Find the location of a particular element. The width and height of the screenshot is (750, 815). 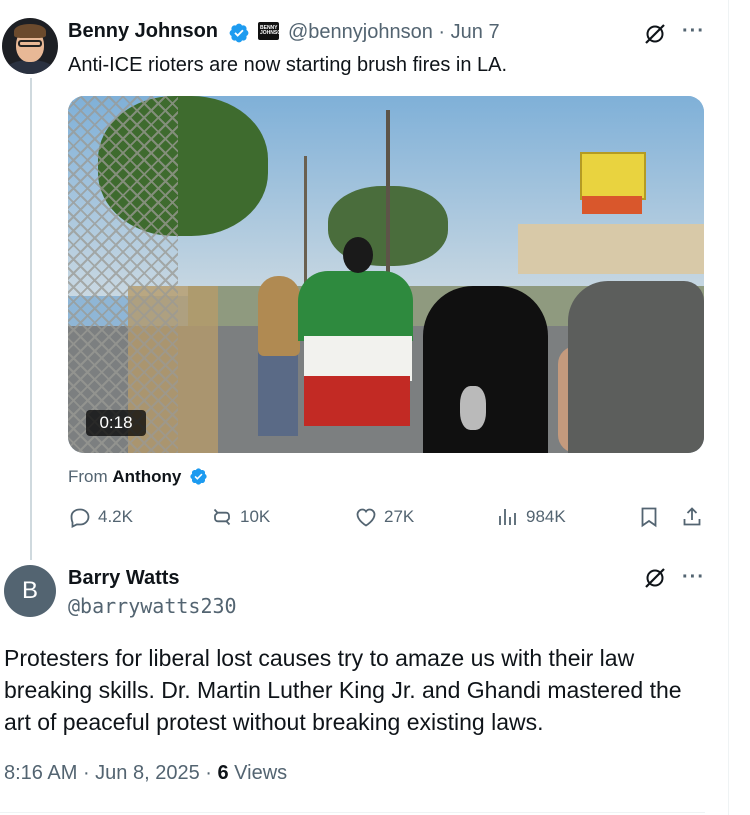

column-border is located at coordinates (728, 407).